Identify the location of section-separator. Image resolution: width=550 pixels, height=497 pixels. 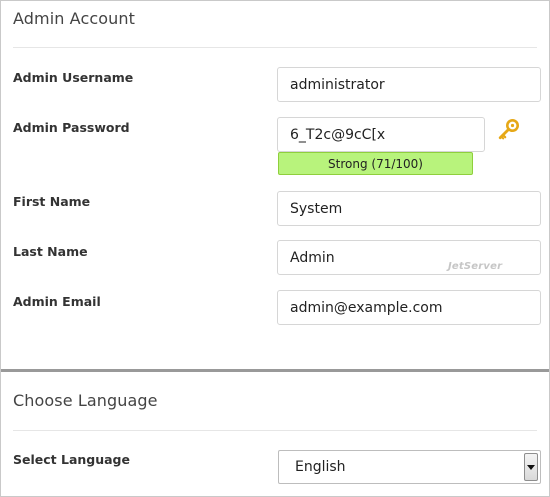
(275, 370).